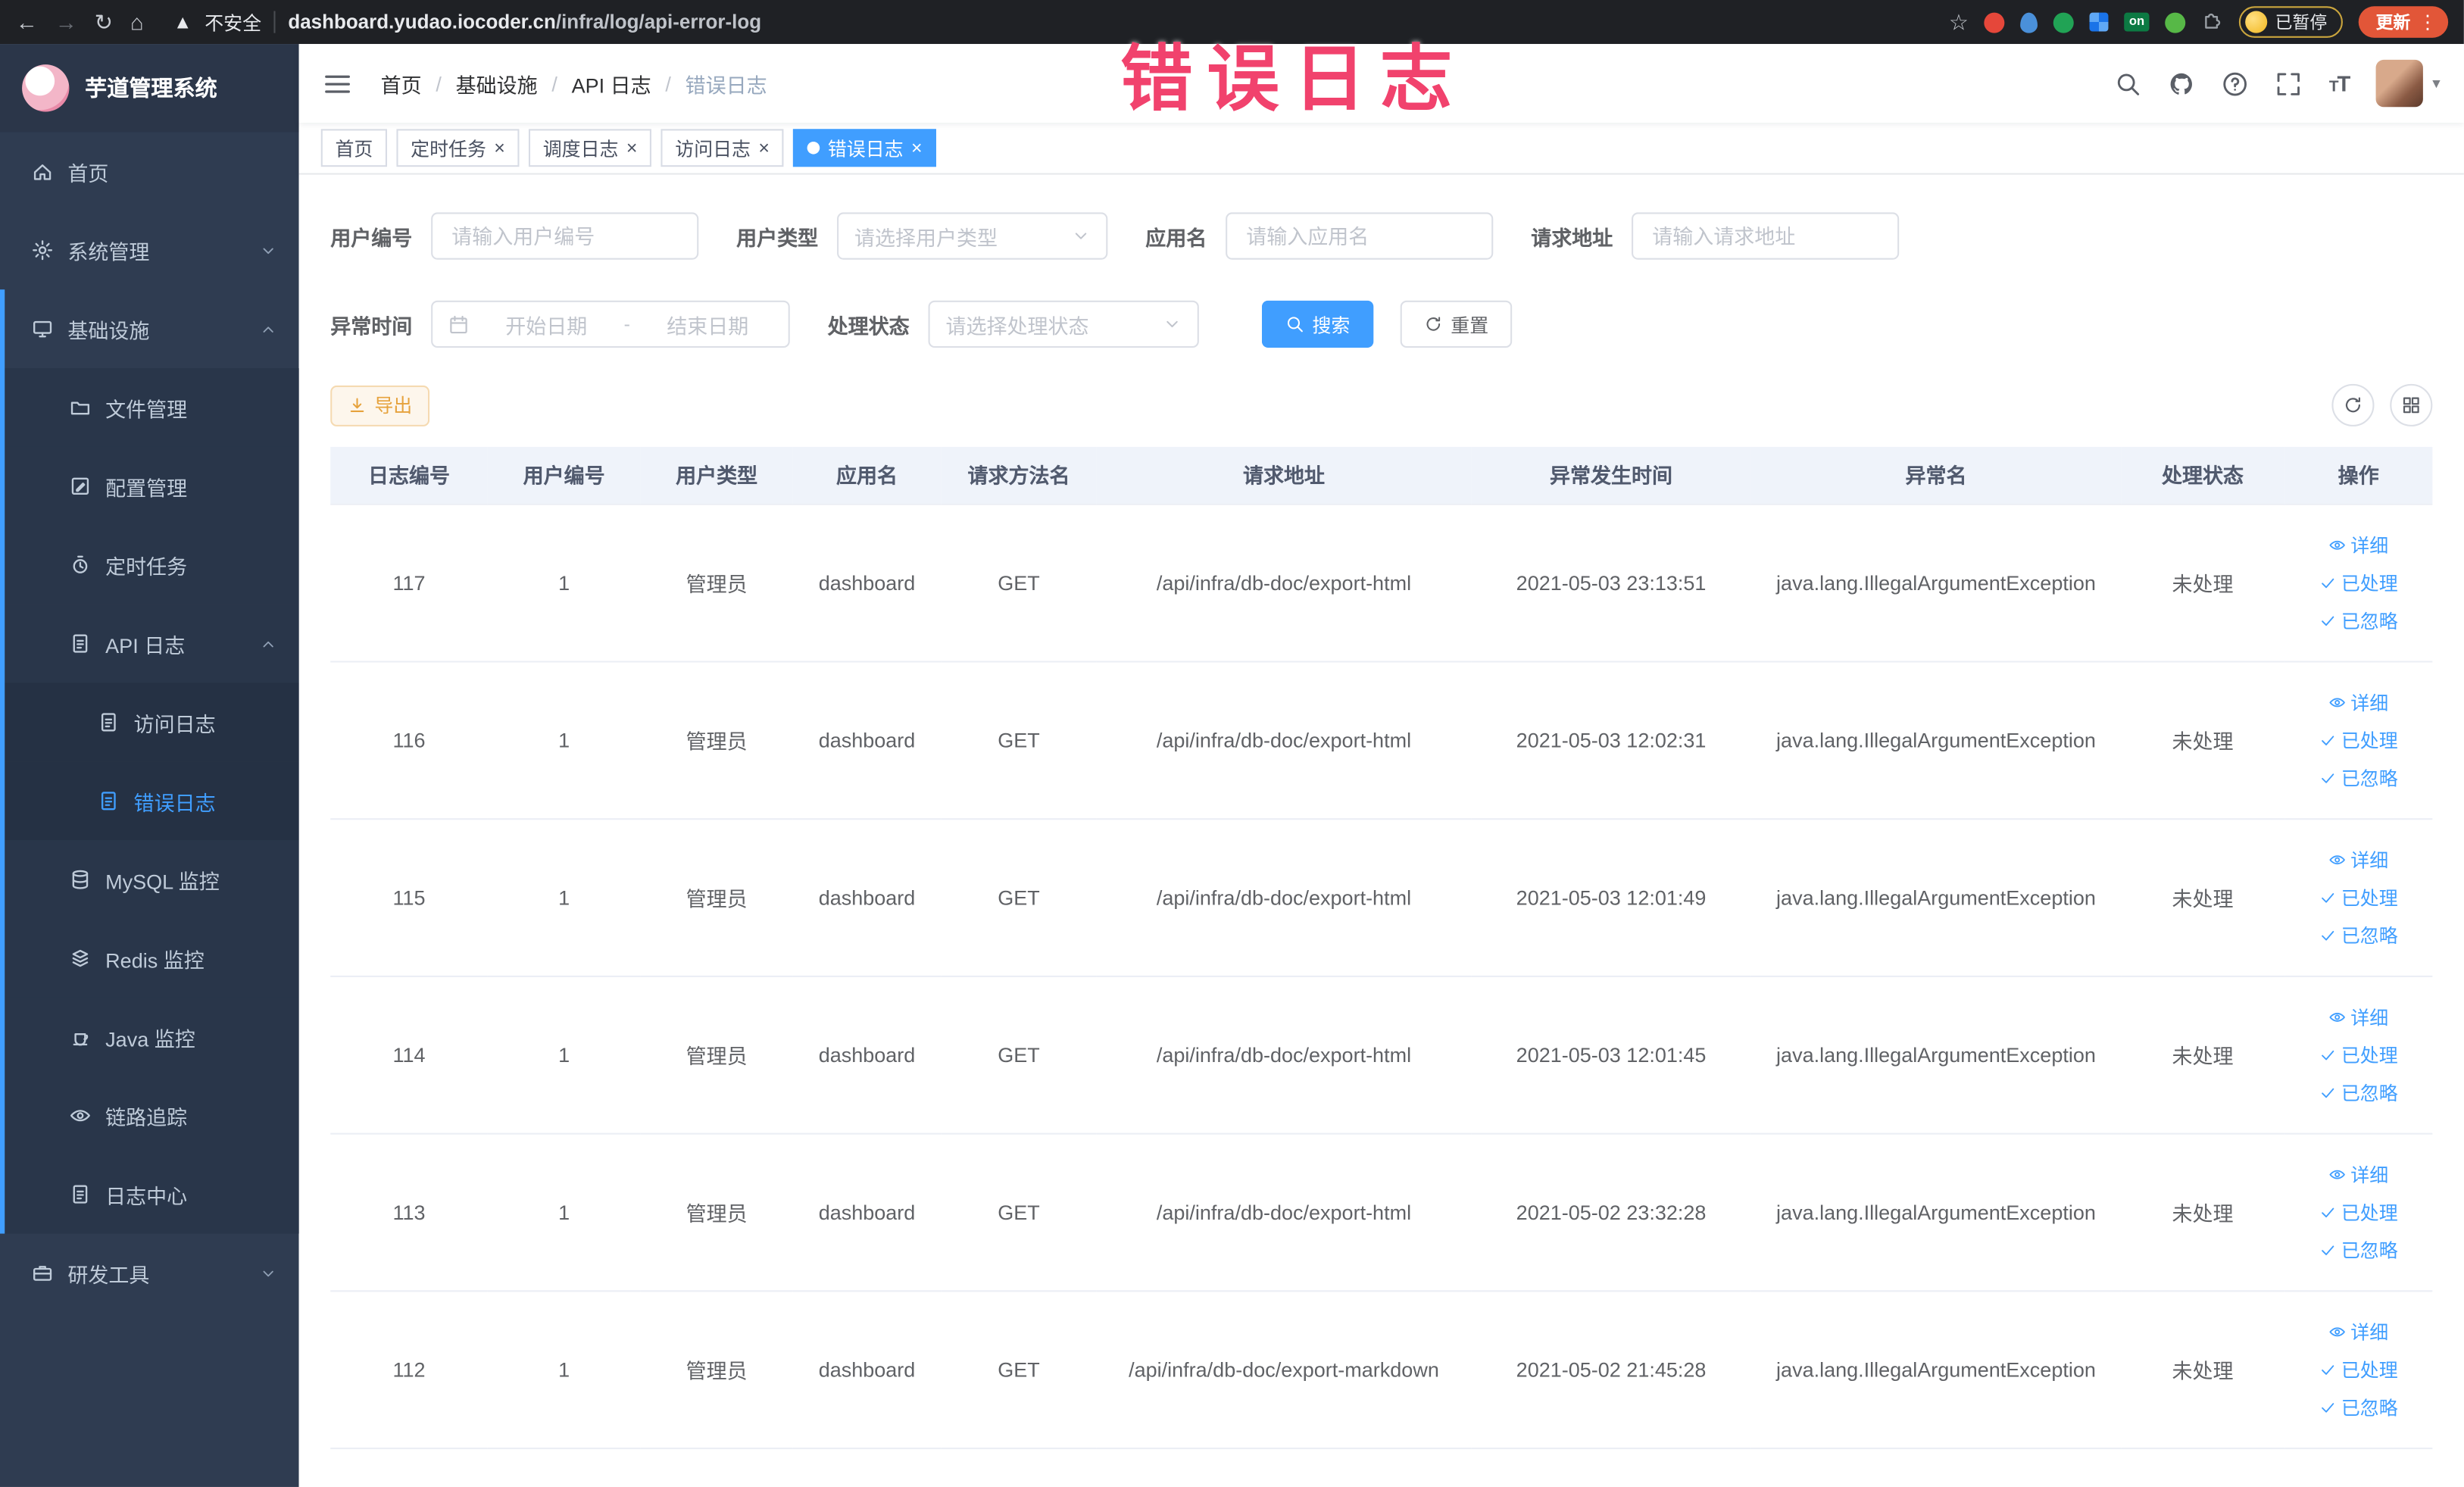 This screenshot has width=2464, height=1487. I want to click on security-label: 不安全, so click(233, 21).